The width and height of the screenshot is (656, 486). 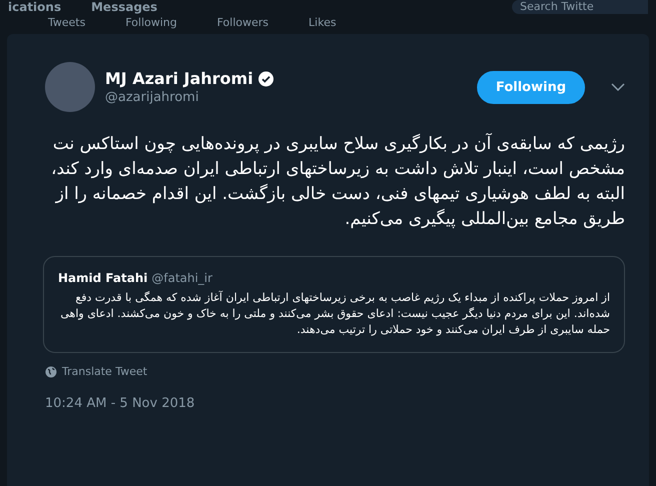 What do you see at coordinates (124, 7) in the screenshot?
I see `nav-link: Messages` at bounding box center [124, 7].